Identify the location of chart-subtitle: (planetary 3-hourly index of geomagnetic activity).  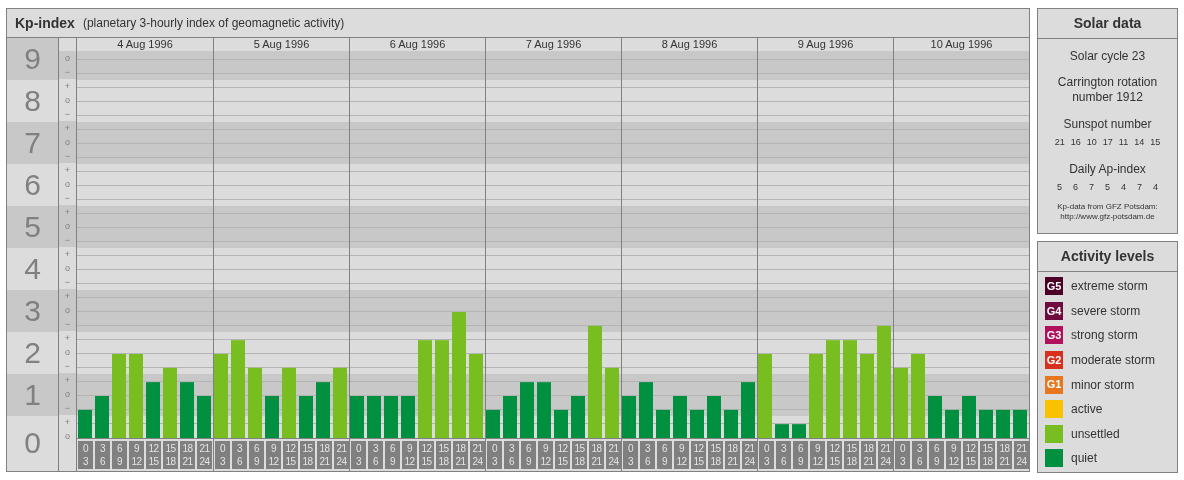
(213, 23).